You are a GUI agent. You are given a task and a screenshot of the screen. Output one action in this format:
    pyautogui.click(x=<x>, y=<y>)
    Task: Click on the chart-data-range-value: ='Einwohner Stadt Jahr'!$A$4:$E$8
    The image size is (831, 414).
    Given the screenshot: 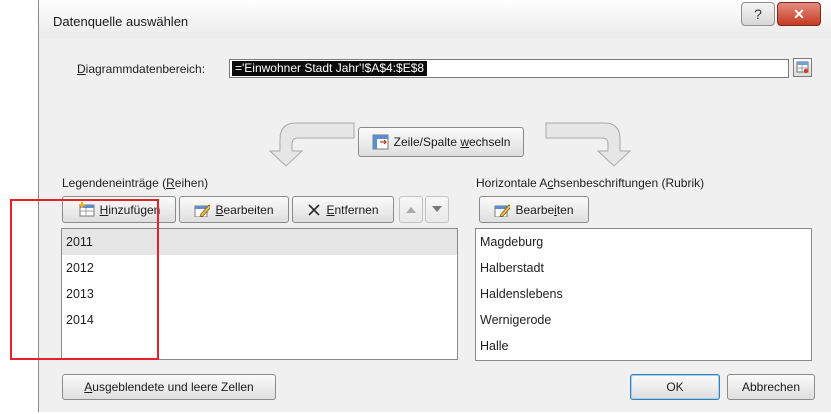 What is the action you would take?
    pyautogui.click(x=330, y=68)
    